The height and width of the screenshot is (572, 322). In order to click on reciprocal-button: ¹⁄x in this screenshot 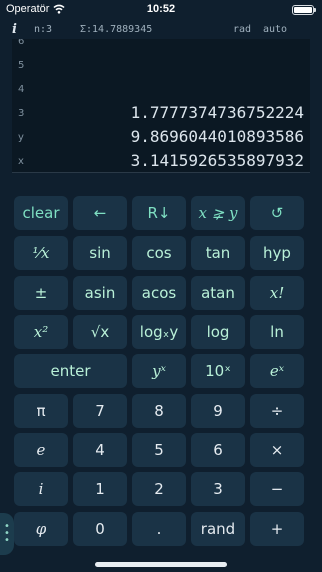, I will do `click(41, 253)`.